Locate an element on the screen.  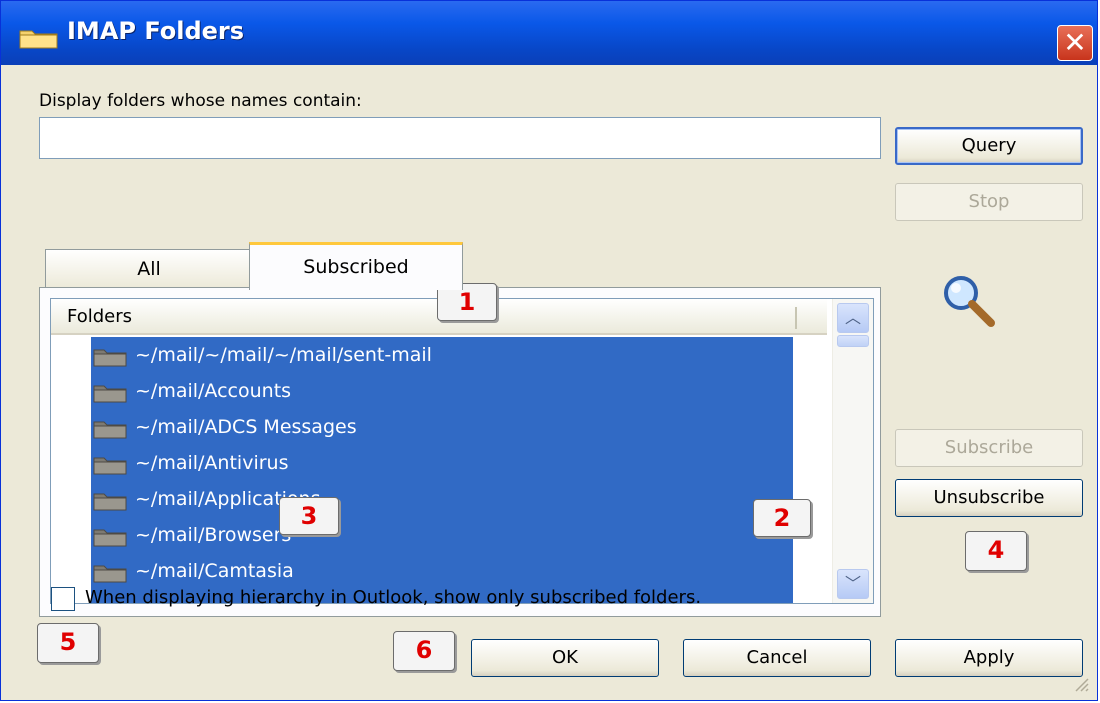
chevron-up-icon: ︿ is located at coordinates (852, 317).